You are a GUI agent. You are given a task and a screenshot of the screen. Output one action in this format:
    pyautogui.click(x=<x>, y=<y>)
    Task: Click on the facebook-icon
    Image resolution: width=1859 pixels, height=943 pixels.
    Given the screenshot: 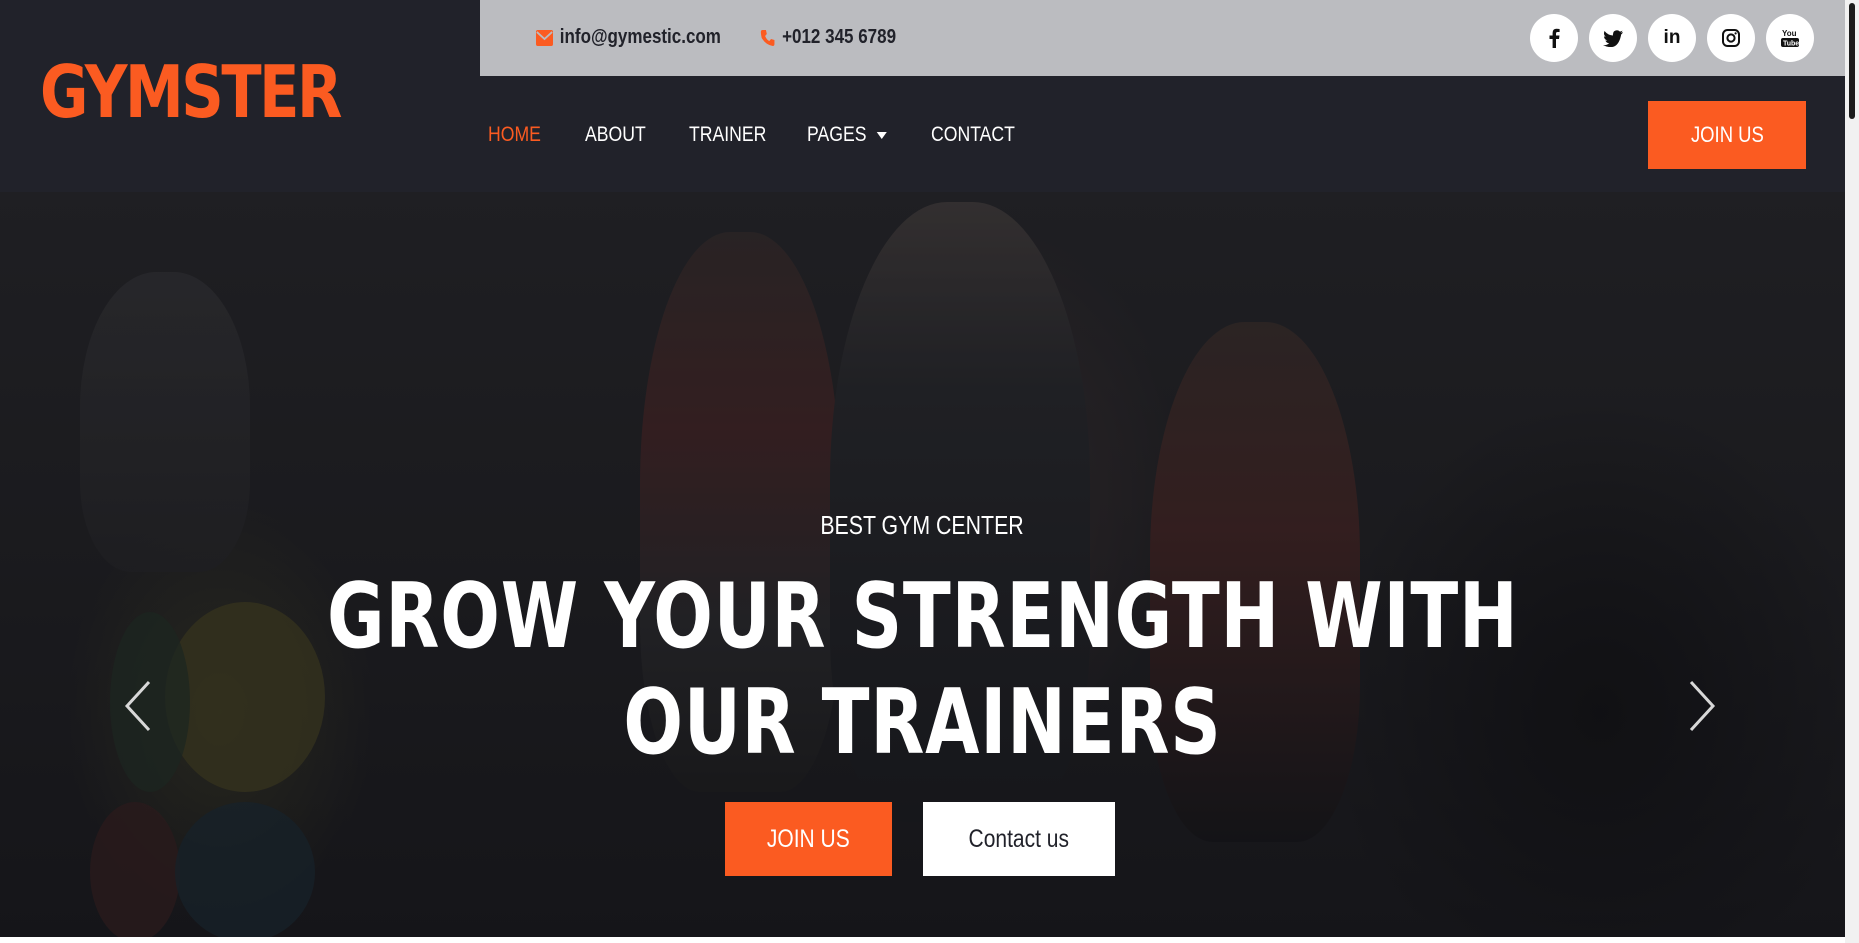 What is the action you would take?
    pyautogui.click(x=1554, y=38)
    